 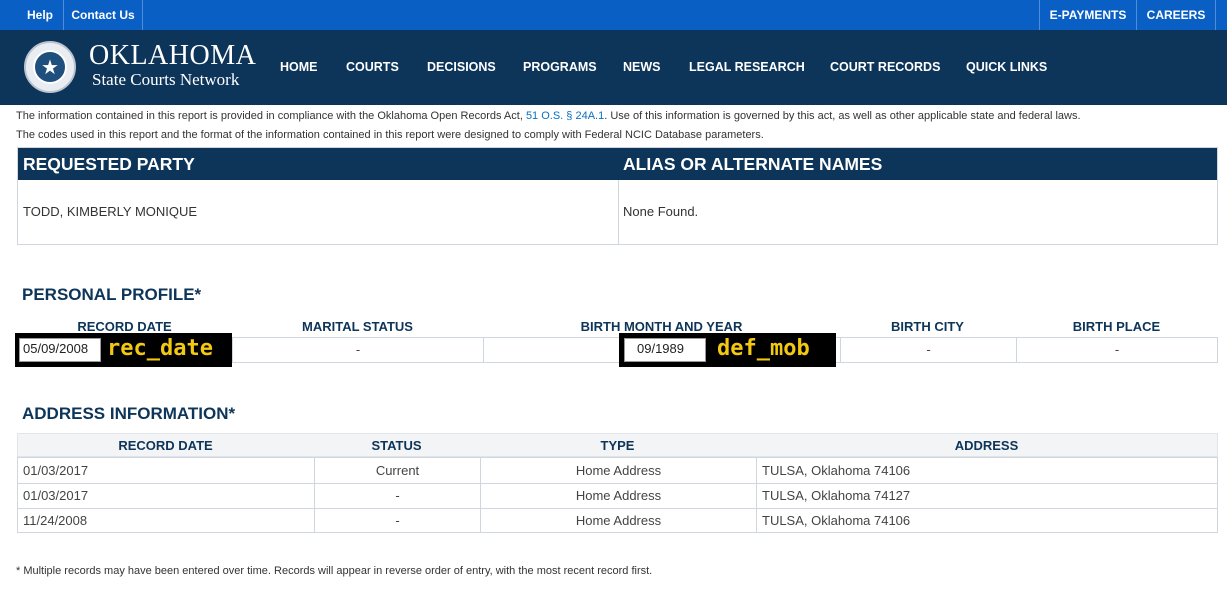 I want to click on profile-header-birth-city: BIRTH CITY, so click(x=927, y=326).